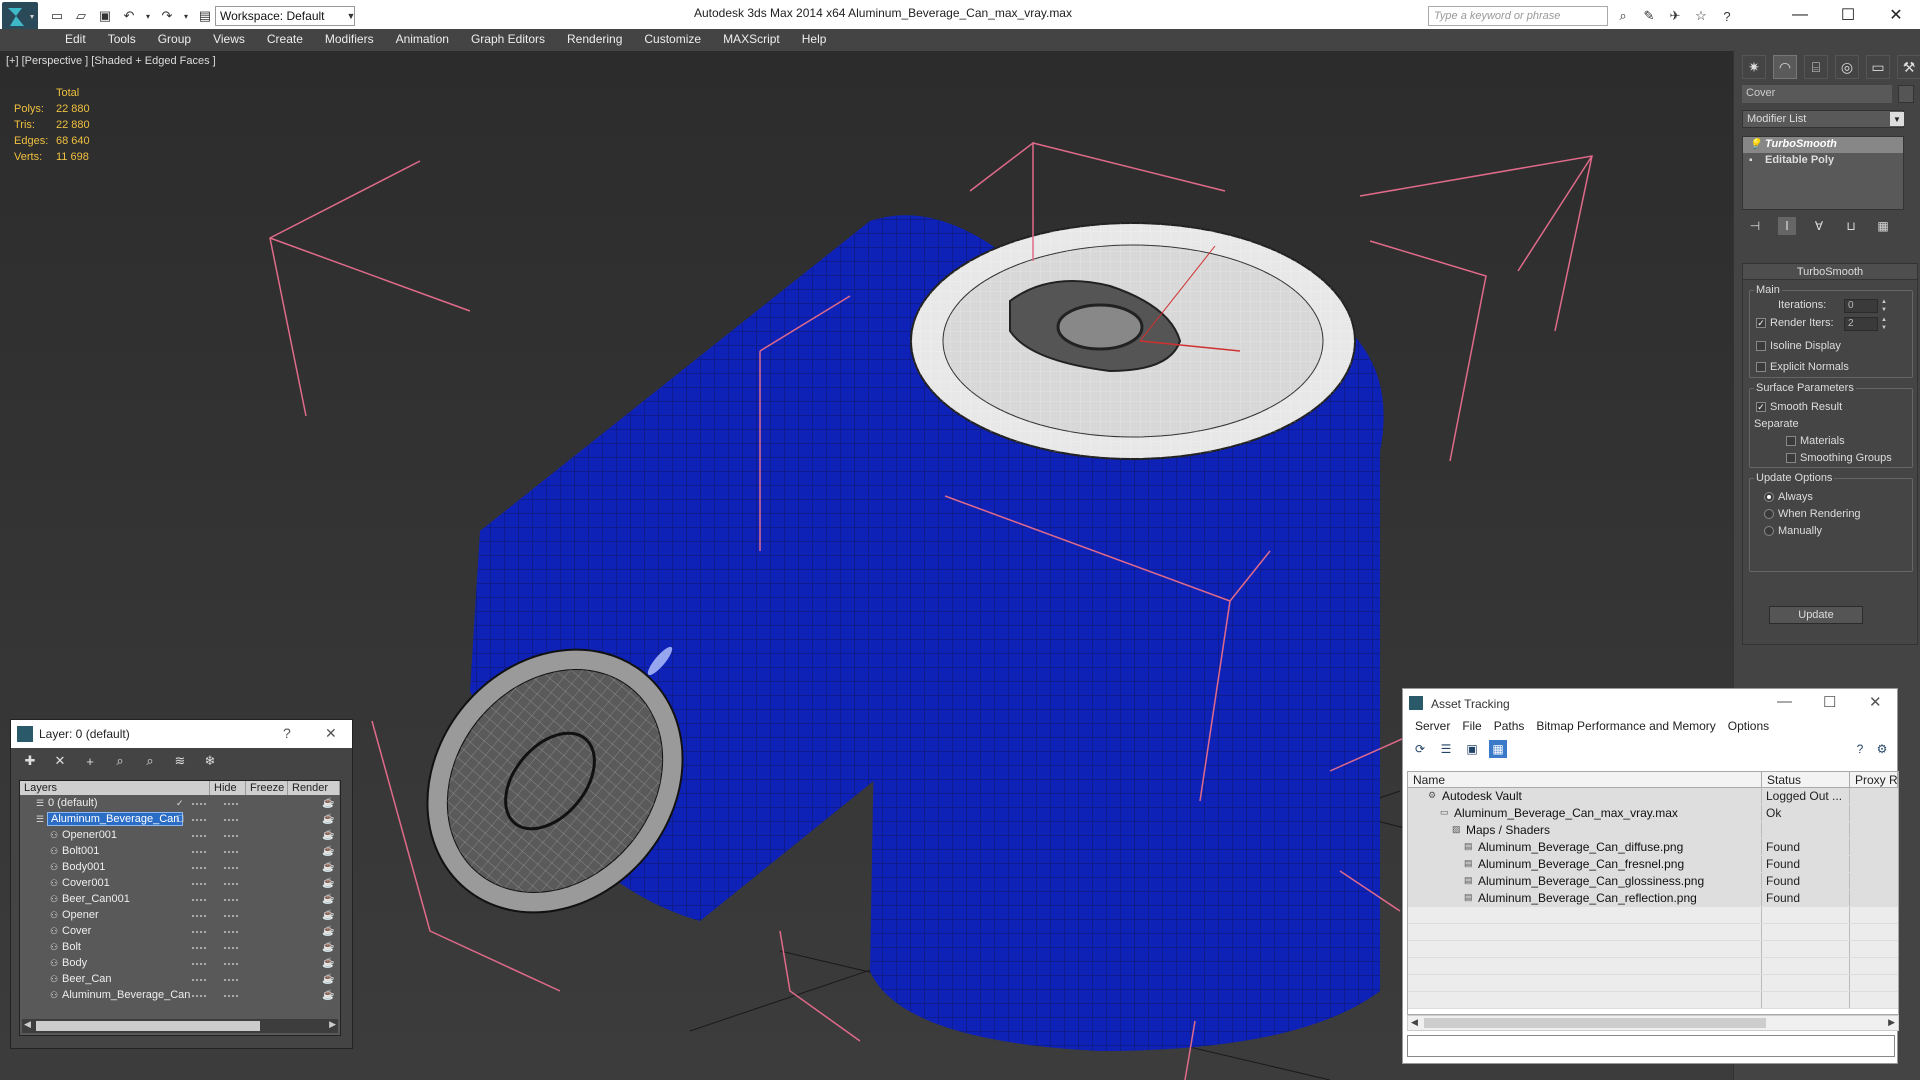 The height and width of the screenshot is (1080, 1920). I want to click on thumbnail-view-icon: ▣, so click(1472, 749).